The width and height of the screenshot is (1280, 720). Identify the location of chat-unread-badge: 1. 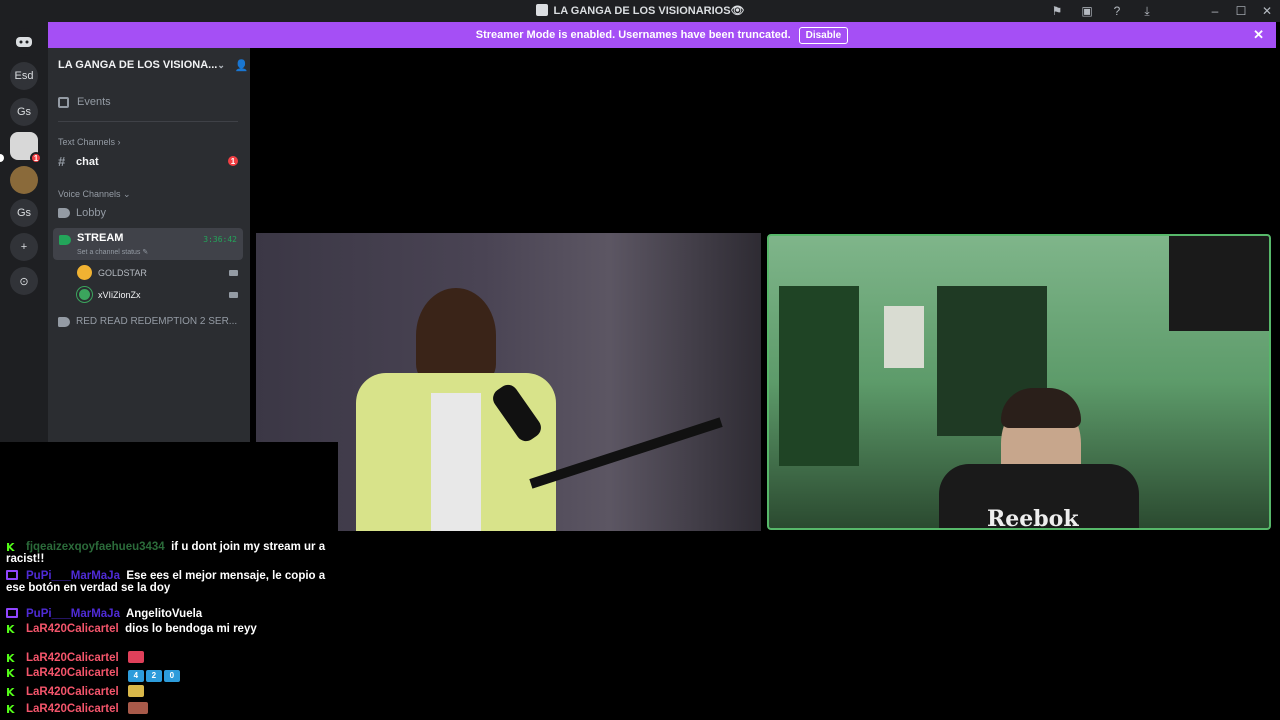
(233, 161).